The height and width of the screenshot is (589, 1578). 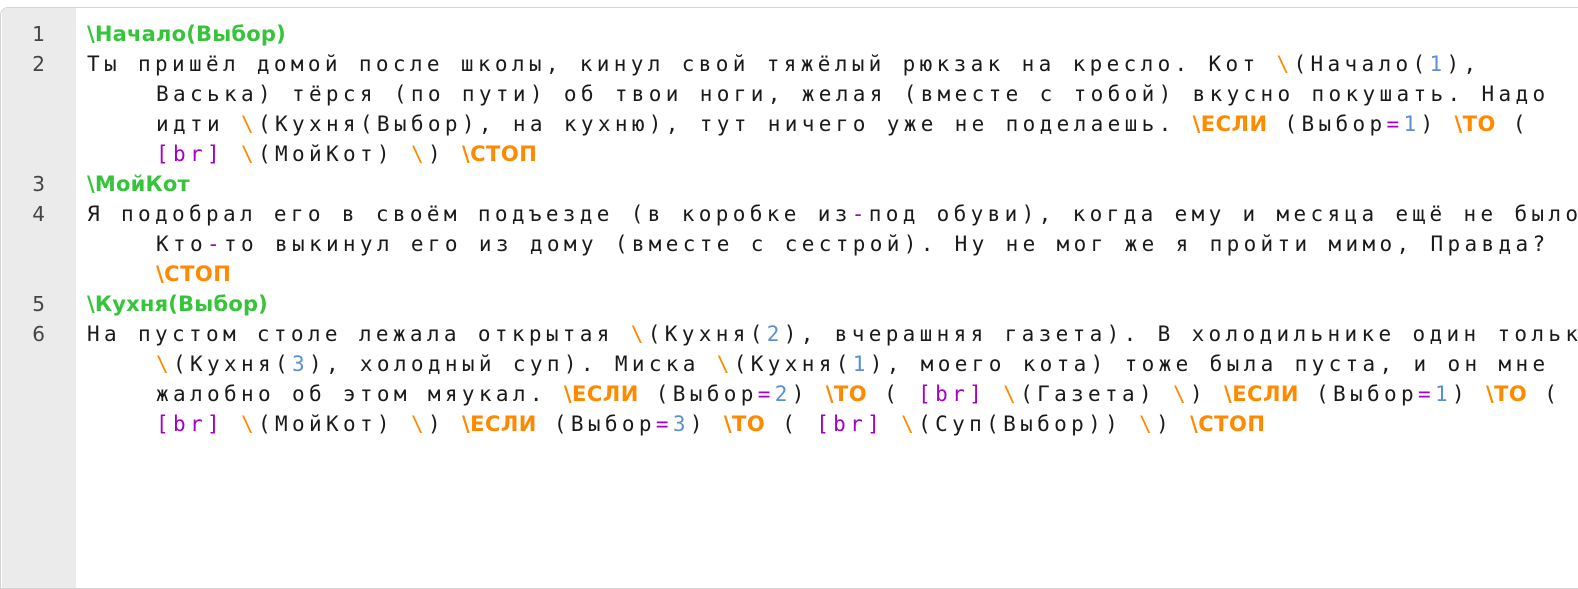 I want to click on text-token: (Суп(Выбор)), so click(x=1029, y=424).